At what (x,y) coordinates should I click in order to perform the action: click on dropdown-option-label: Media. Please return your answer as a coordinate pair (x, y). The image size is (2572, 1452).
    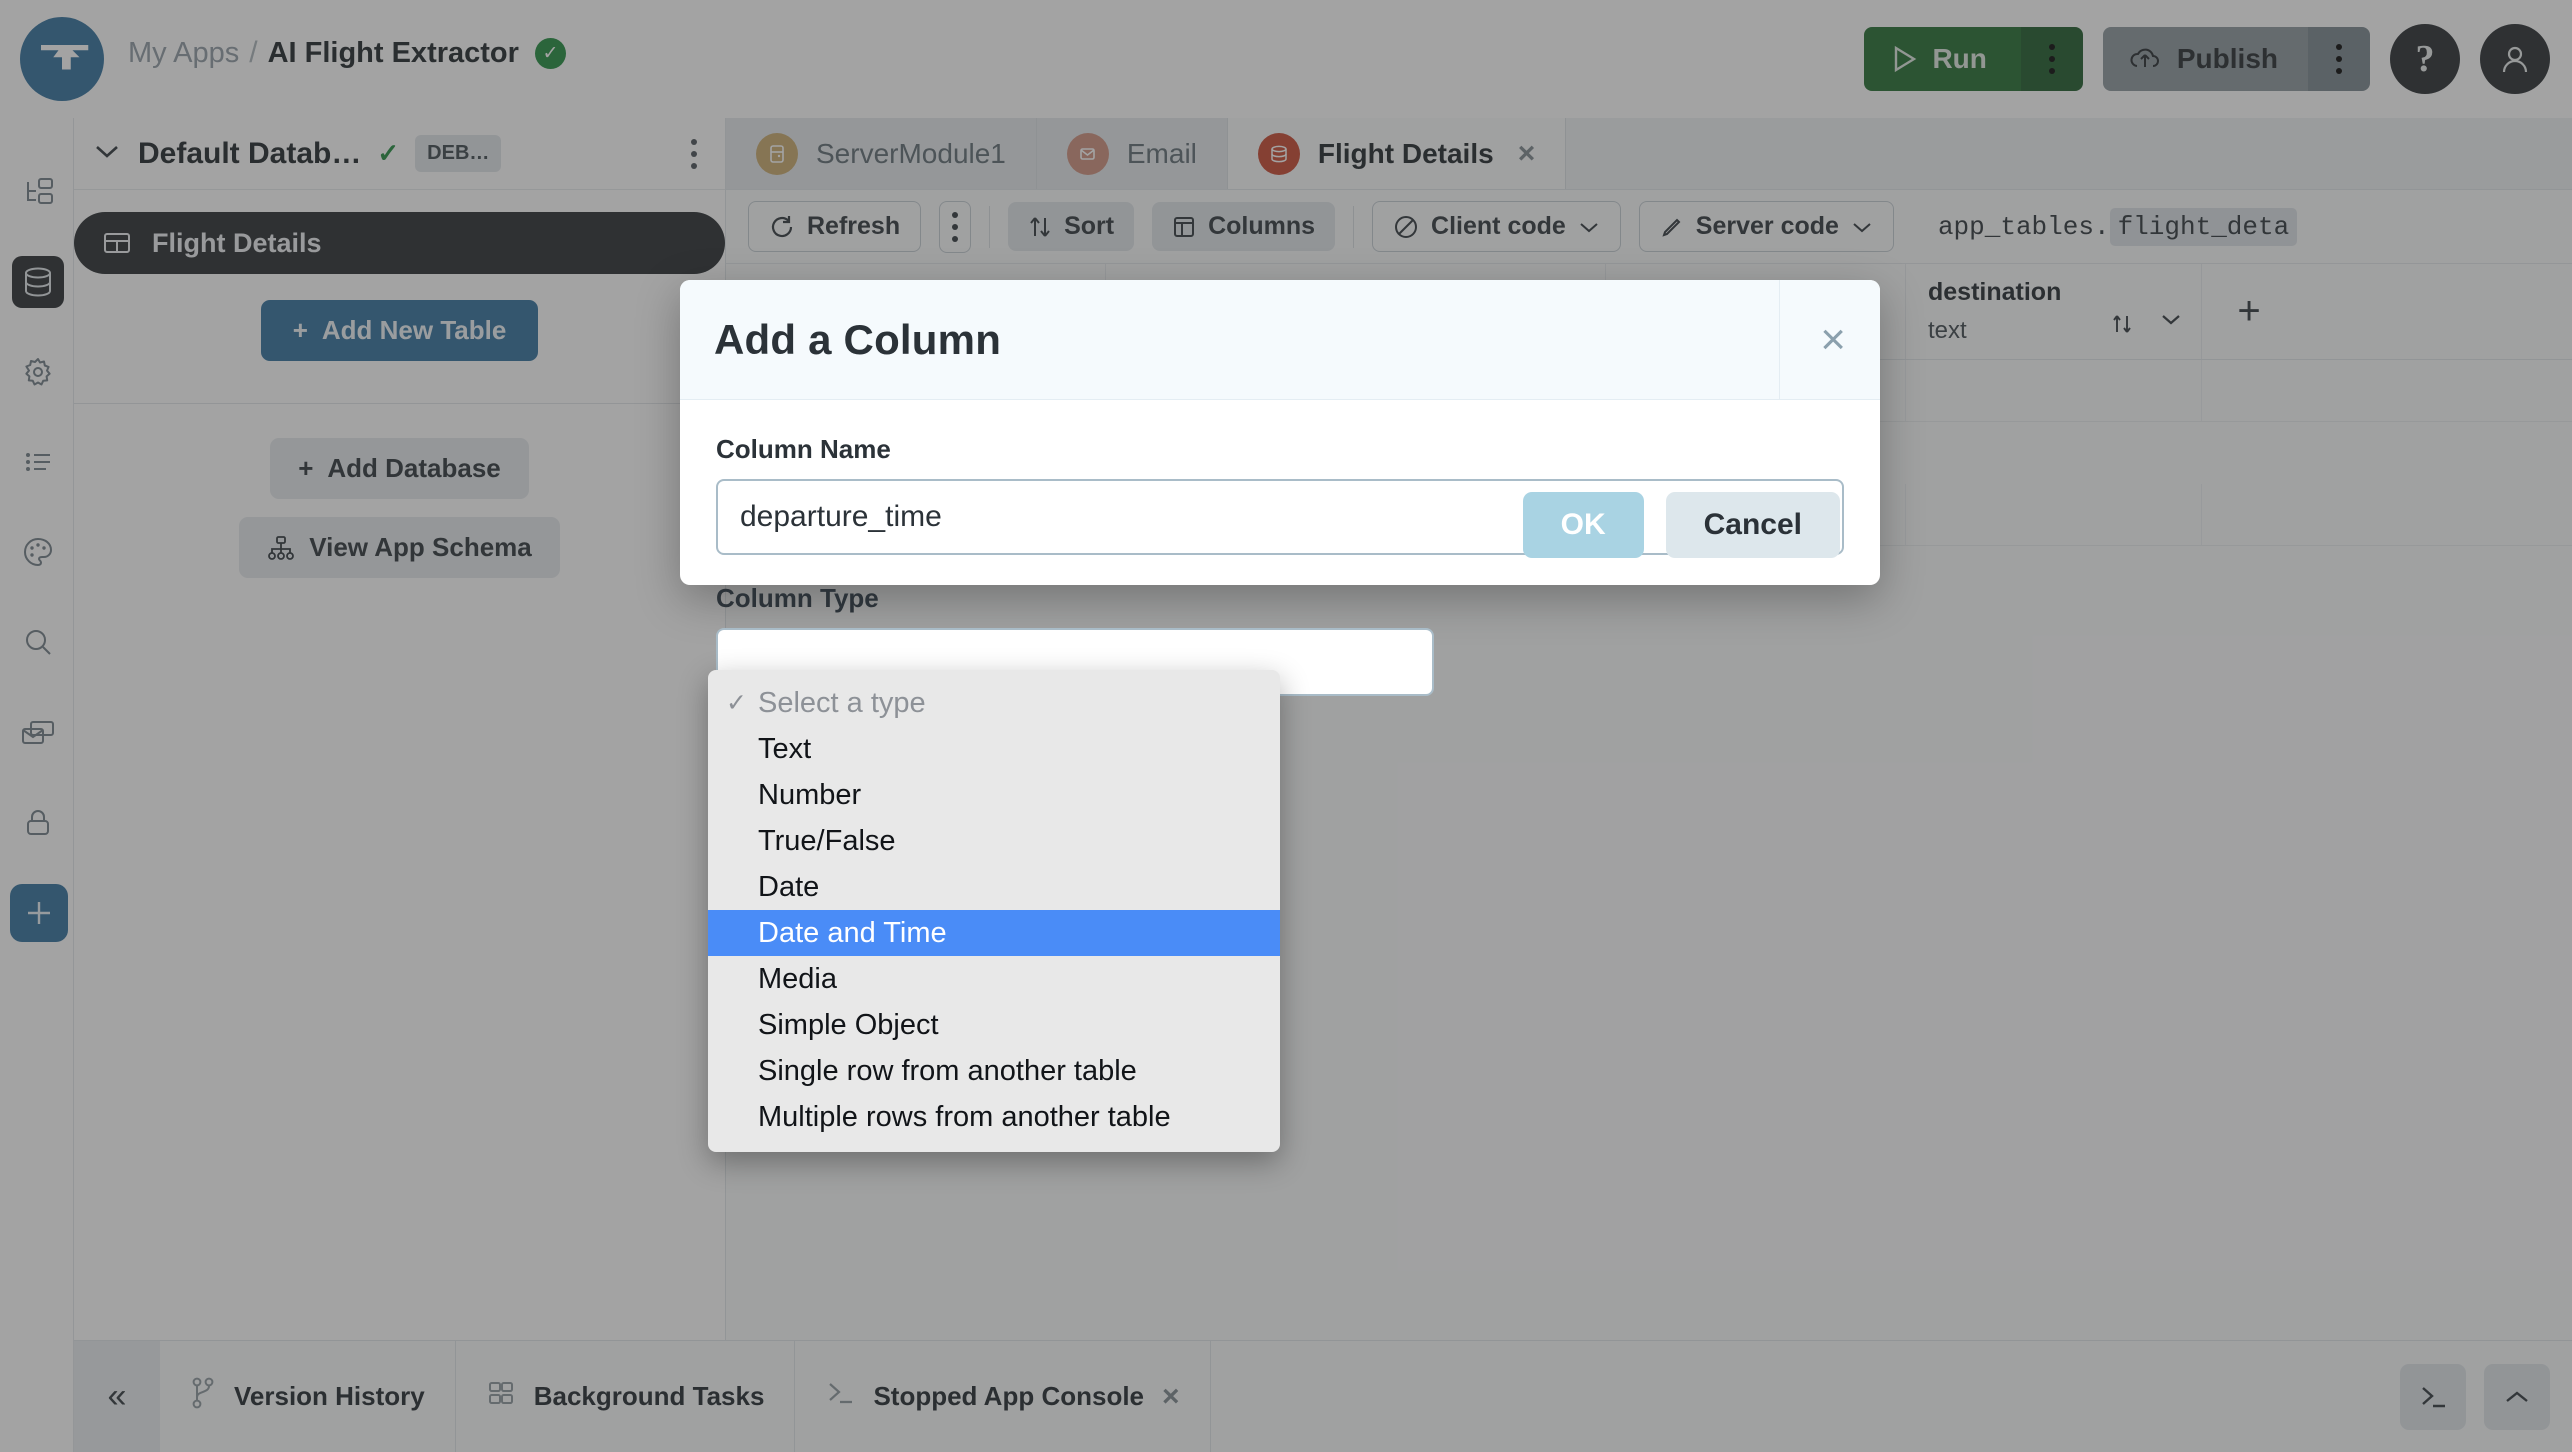
    Looking at the image, I should click on (797, 978).